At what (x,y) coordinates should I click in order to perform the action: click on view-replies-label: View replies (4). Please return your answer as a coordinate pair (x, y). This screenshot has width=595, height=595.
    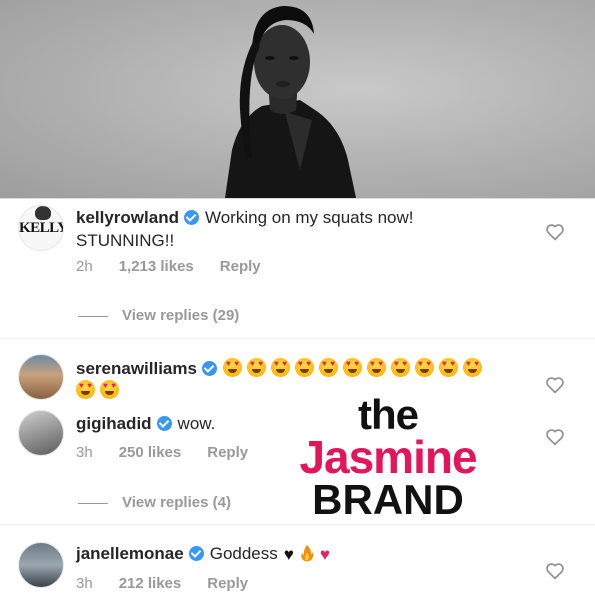
    Looking at the image, I should click on (176, 502).